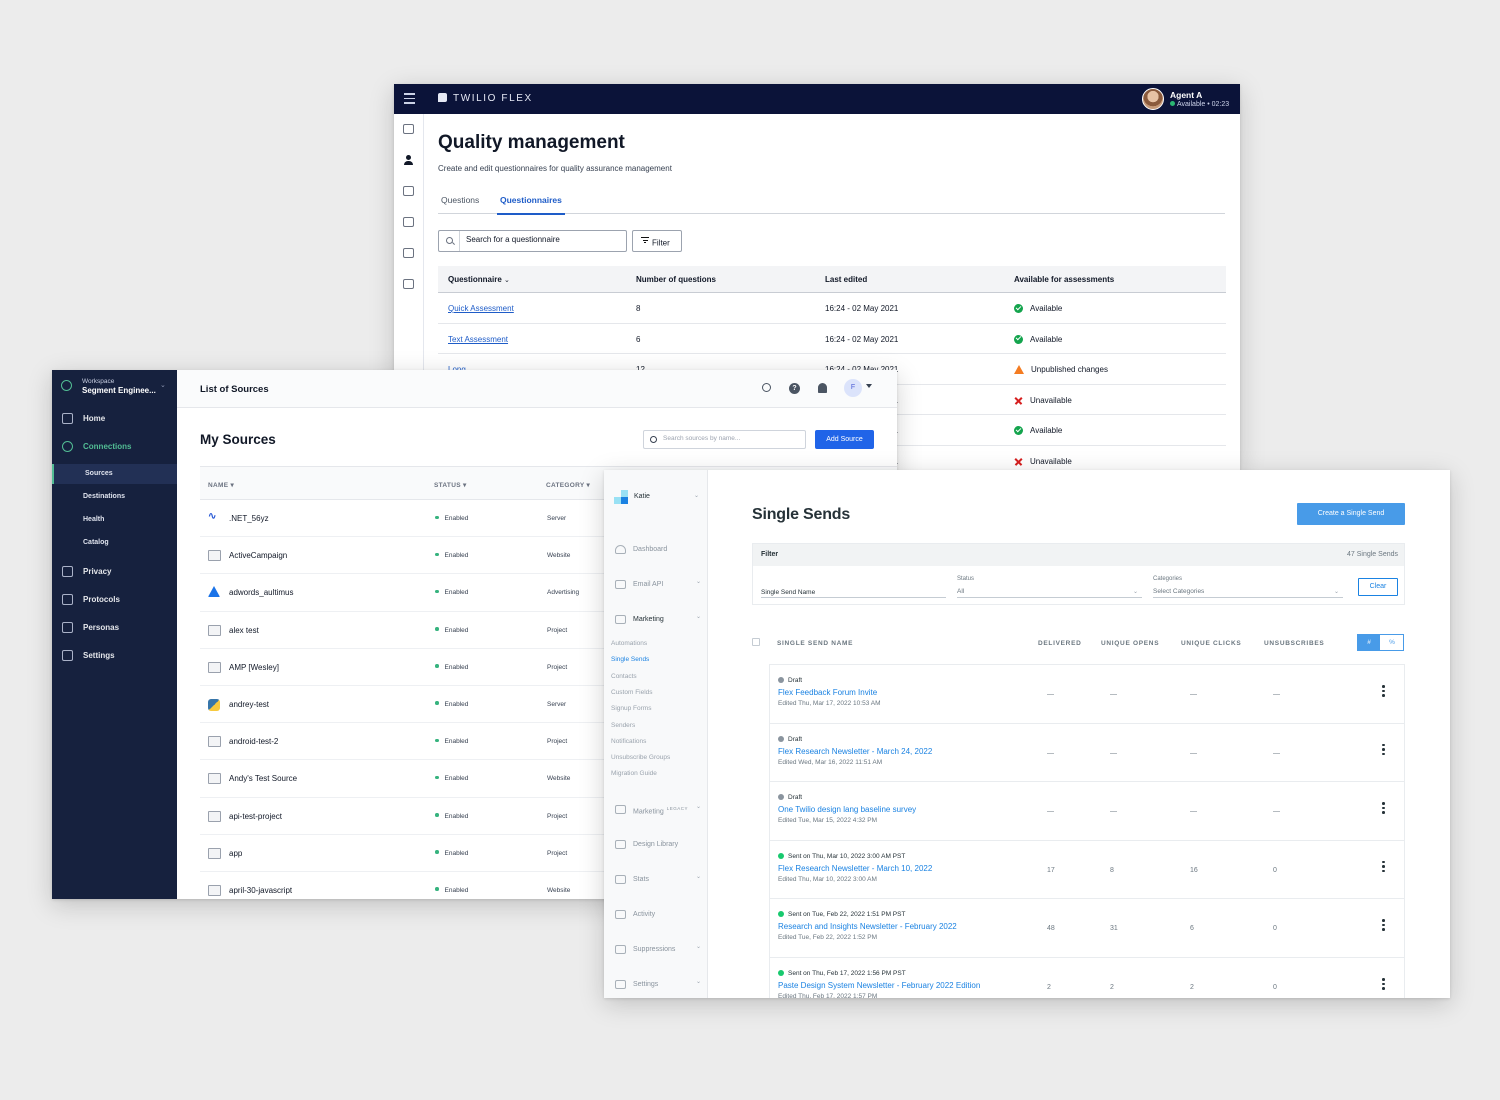  I want to click on layers-icon, so click(408, 129).